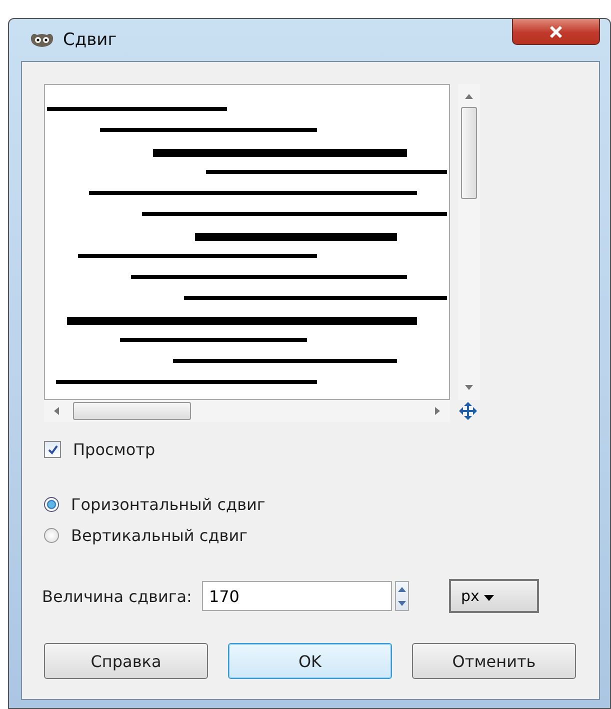 The image size is (611, 709). What do you see at coordinates (468, 411) in the screenshot?
I see `move-icon` at bounding box center [468, 411].